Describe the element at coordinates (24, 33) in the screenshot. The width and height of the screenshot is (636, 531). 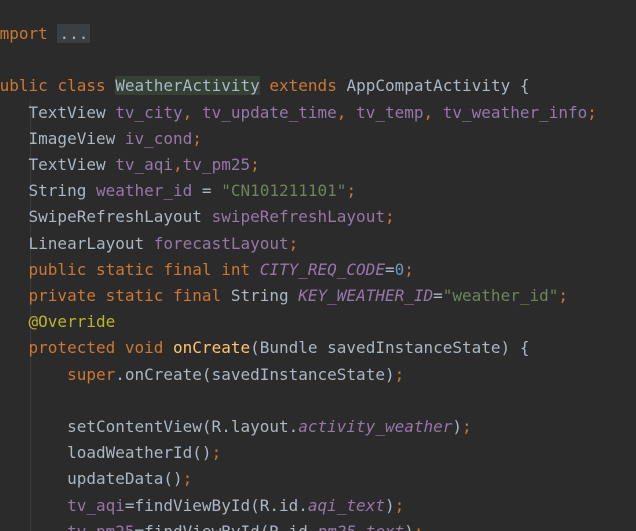
I see `code-token: import` at that location.